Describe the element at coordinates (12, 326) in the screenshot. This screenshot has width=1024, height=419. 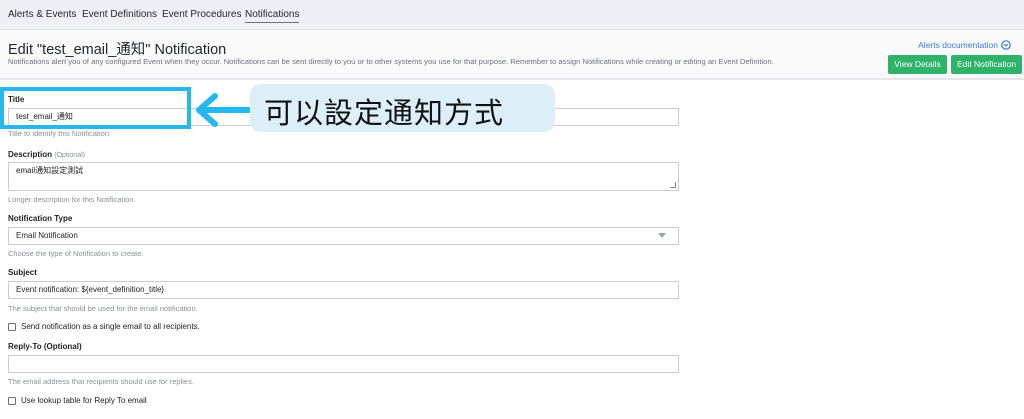
I see `single-email-checkbox` at that location.